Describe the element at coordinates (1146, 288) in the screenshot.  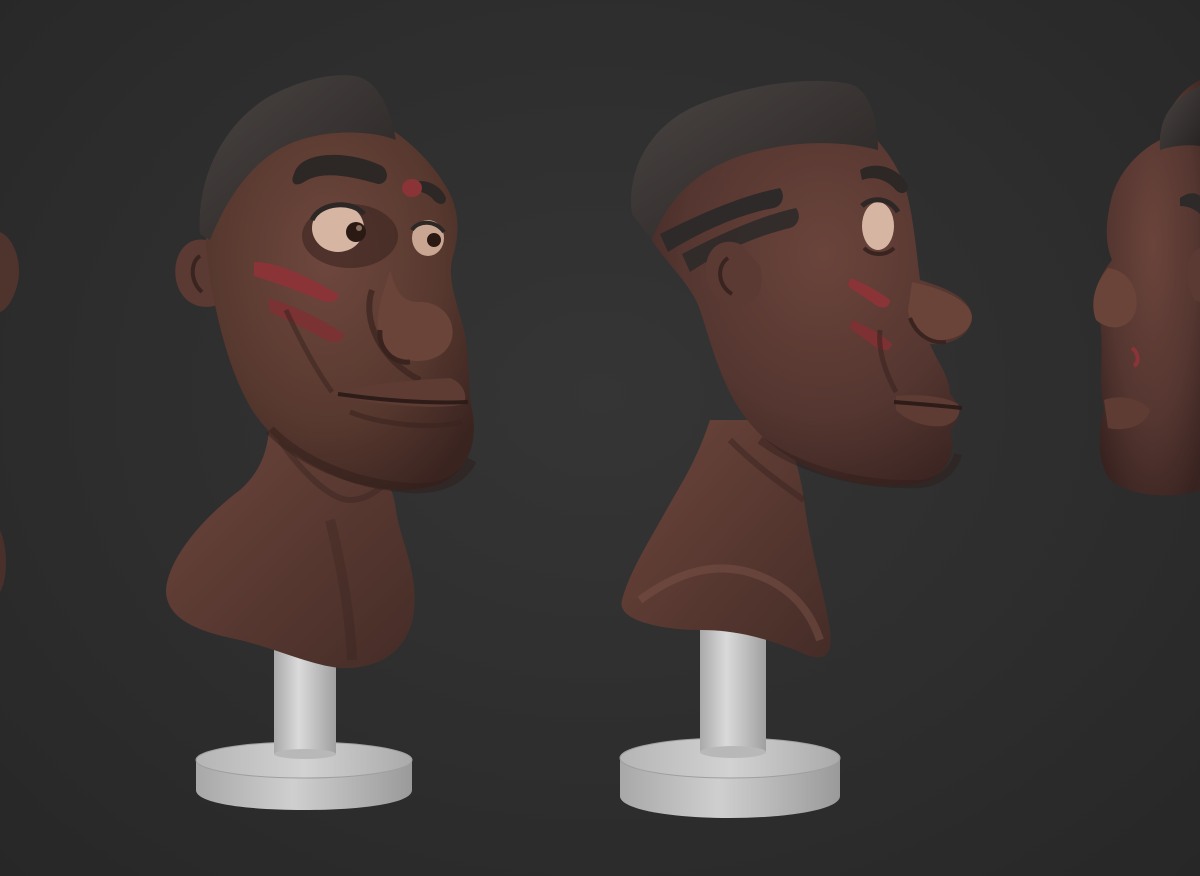
I see `bust-right-edge-partial` at that location.